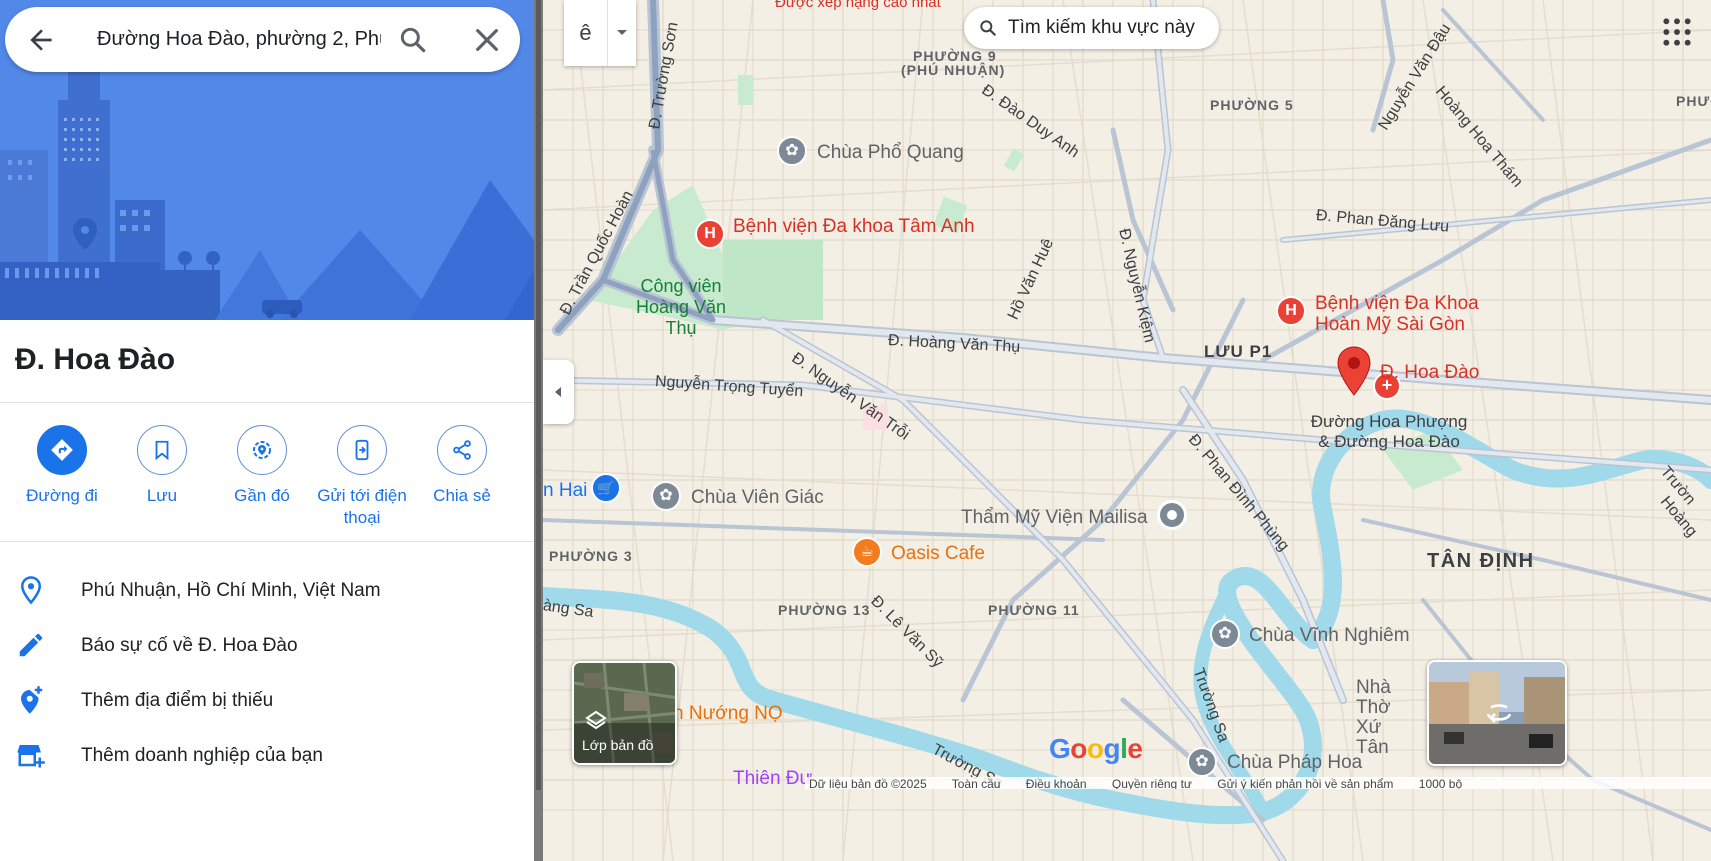 The height and width of the screenshot is (861, 1711). What do you see at coordinates (1354, 371) in the screenshot?
I see `selected-place-pin-icon` at bounding box center [1354, 371].